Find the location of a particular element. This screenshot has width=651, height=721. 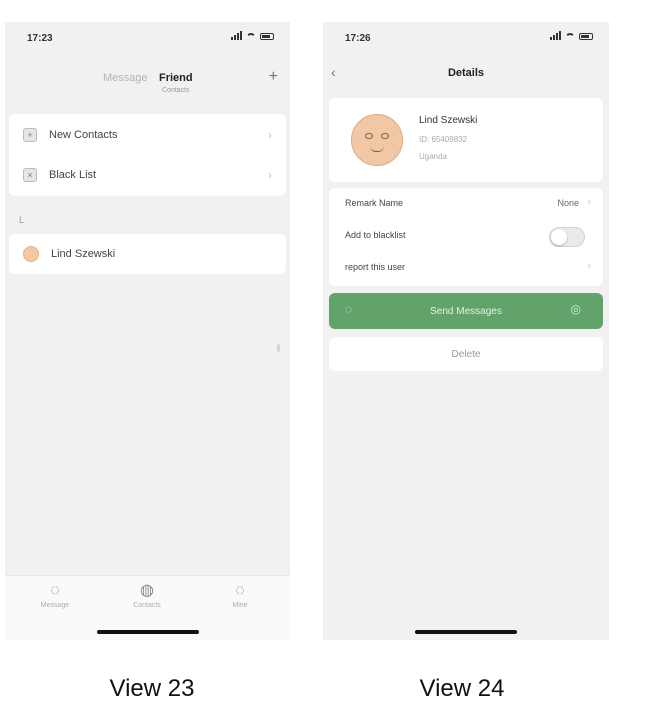

caption-view-24: View 24 is located at coordinates (462, 688).